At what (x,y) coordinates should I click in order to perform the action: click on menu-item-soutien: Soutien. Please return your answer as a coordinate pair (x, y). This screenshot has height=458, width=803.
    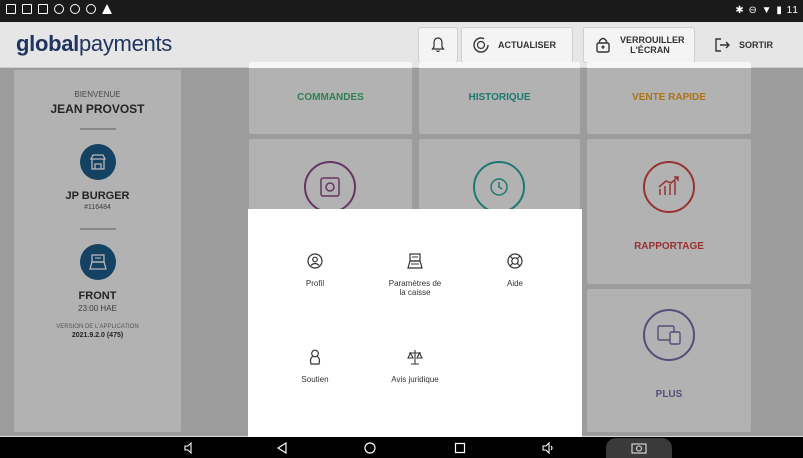
    Looking at the image, I should click on (315, 366).